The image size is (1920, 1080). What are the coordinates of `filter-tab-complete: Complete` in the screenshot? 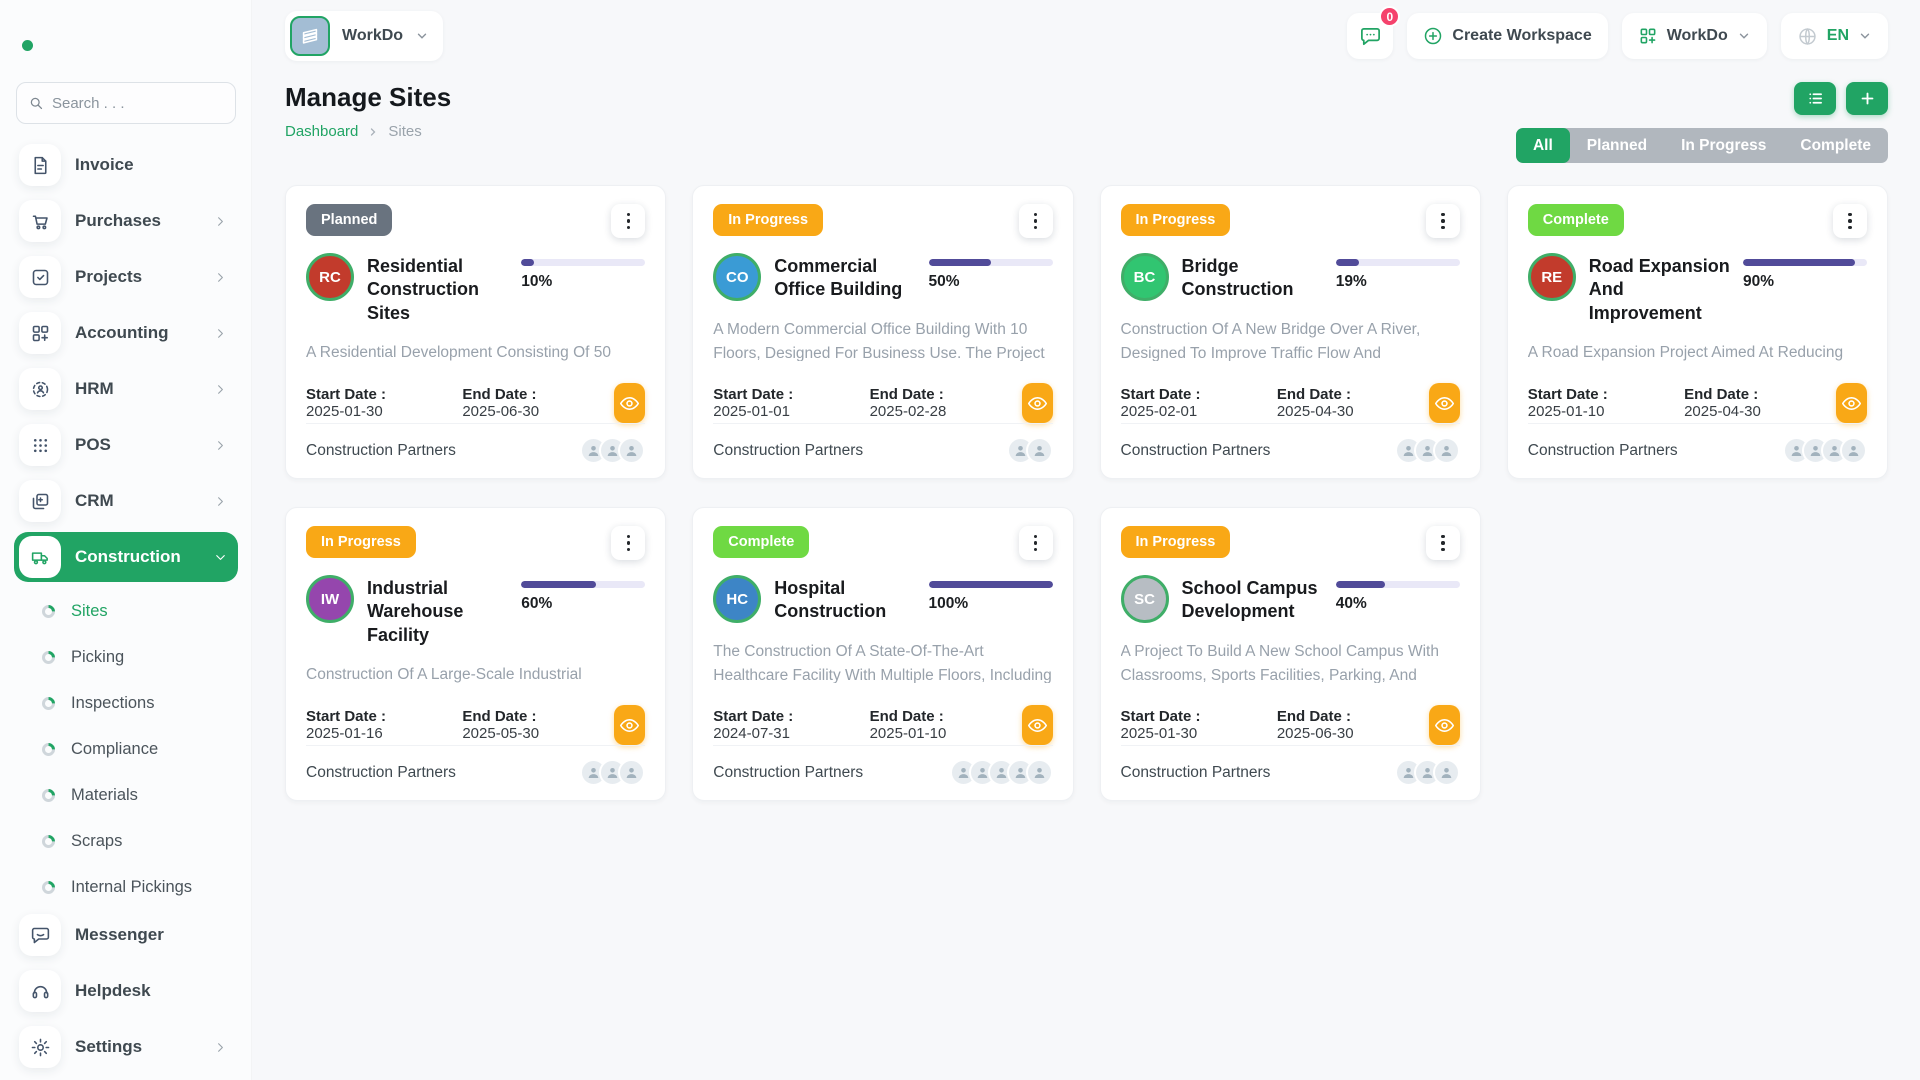 It's located at (1835, 145).